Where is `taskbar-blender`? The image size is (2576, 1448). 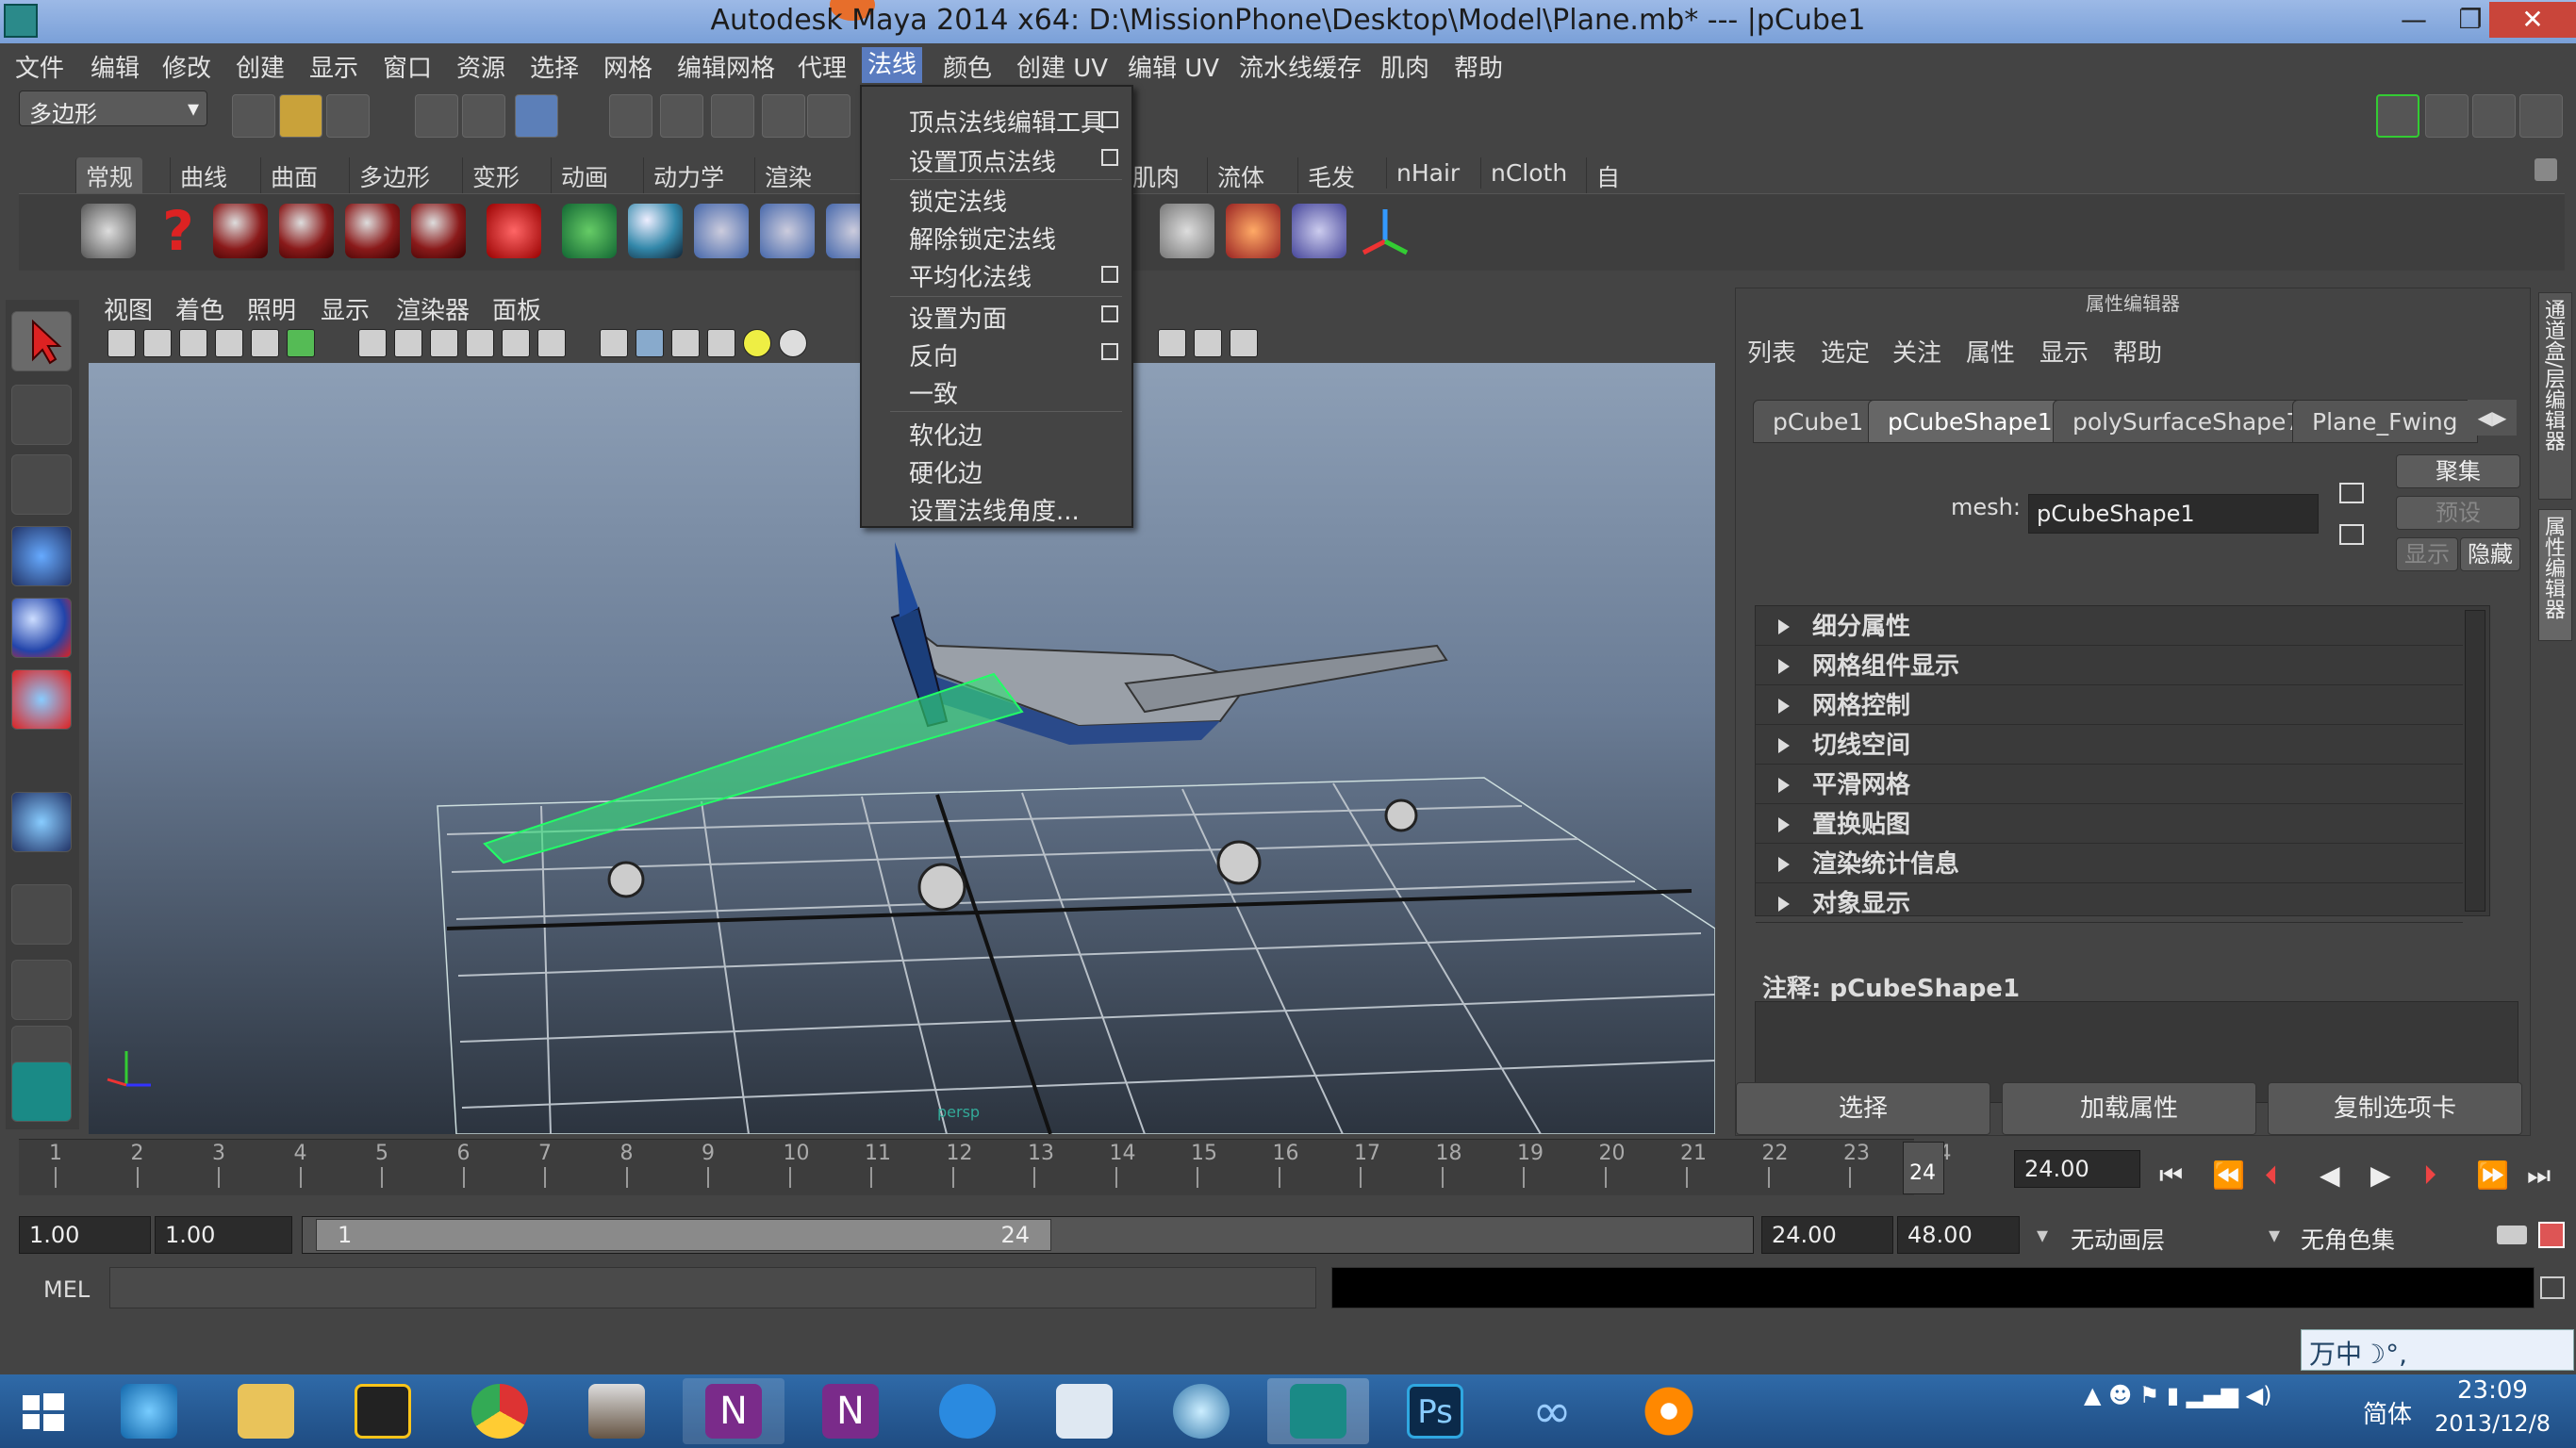
taskbar-blender is located at coordinates (1669, 1411).